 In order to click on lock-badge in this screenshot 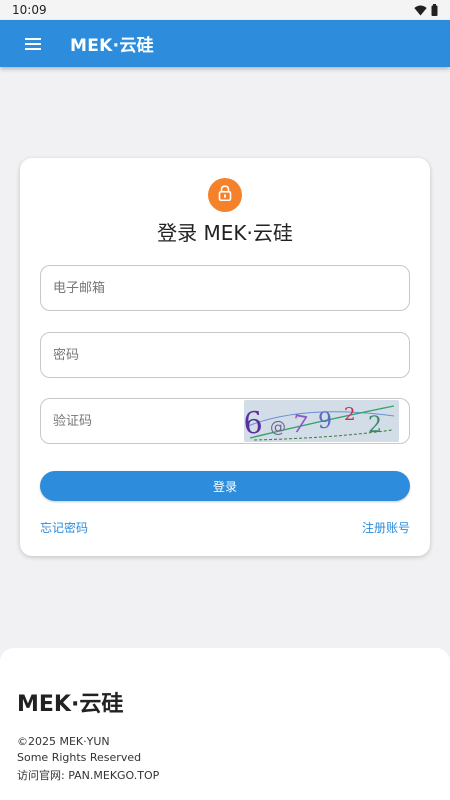, I will do `click(225, 195)`.